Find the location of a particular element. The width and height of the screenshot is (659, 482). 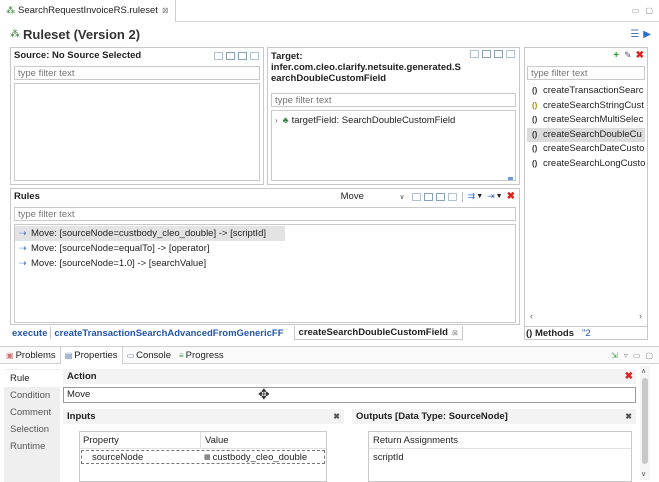

source-tree is located at coordinates (137, 132).